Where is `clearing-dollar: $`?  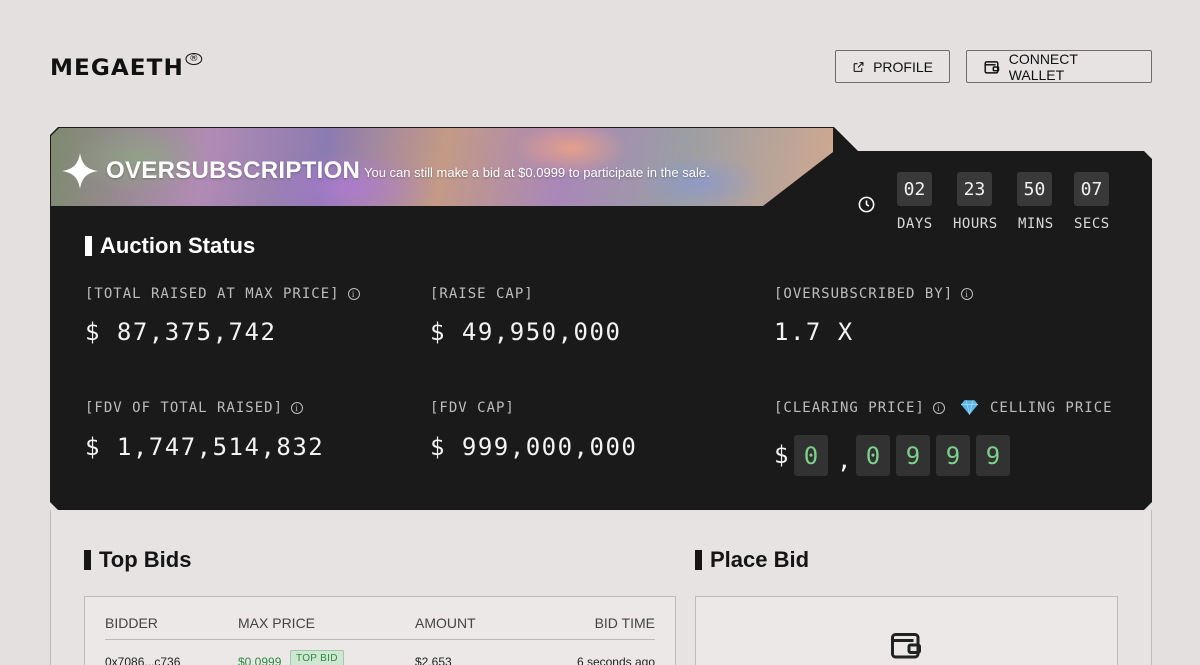
clearing-dollar: $ is located at coordinates (781, 455).